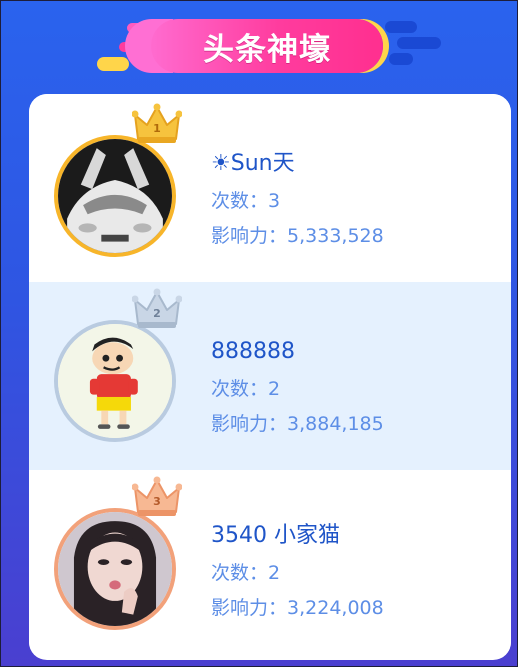 The height and width of the screenshot is (667, 518). What do you see at coordinates (297, 164) in the screenshot?
I see `user-name: ☀Sun天` at bounding box center [297, 164].